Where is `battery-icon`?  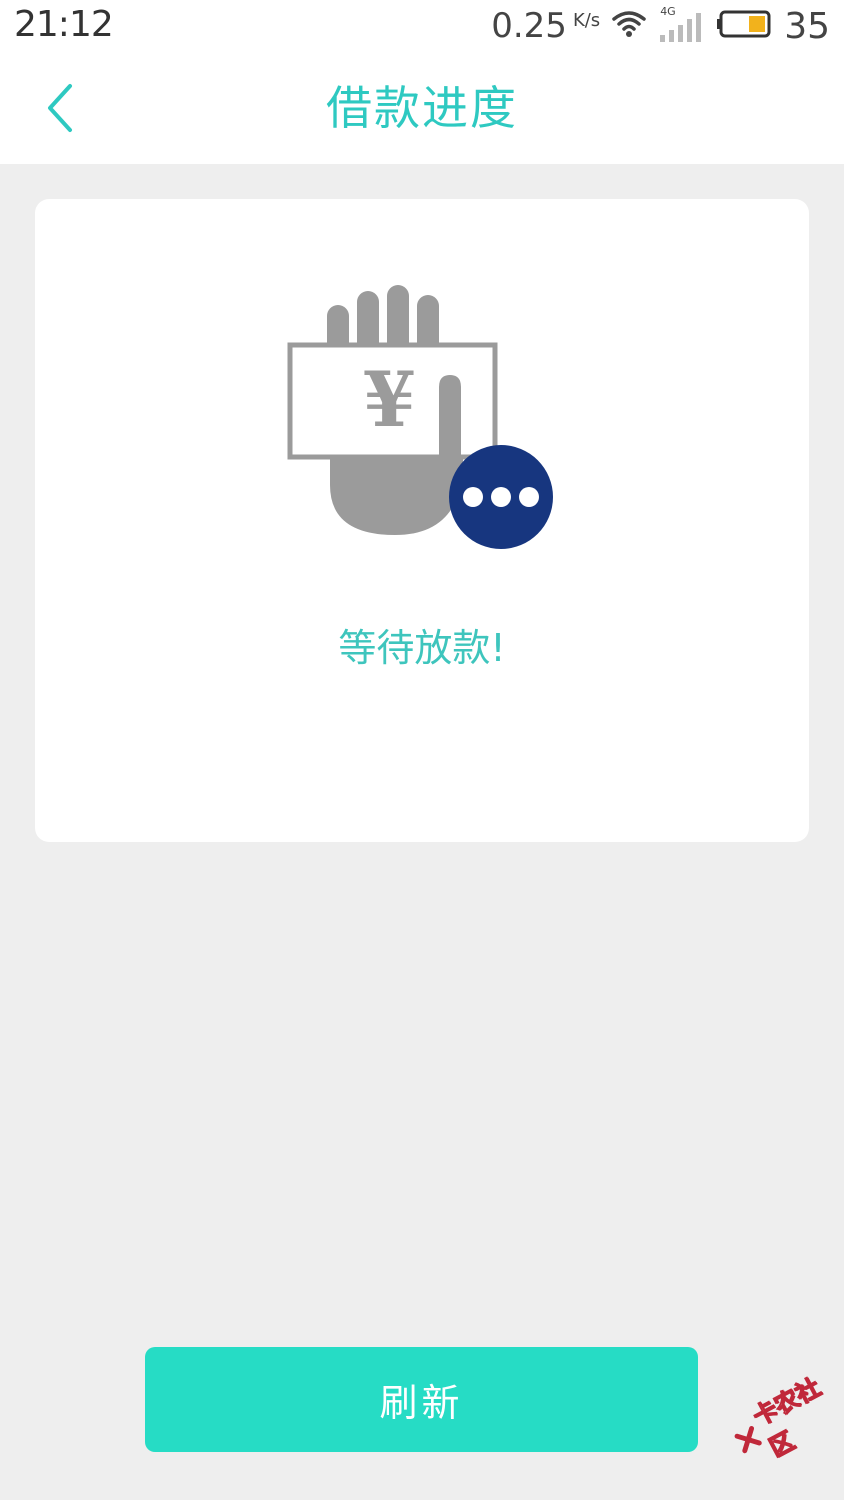
battery-icon is located at coordinates (744, 26).